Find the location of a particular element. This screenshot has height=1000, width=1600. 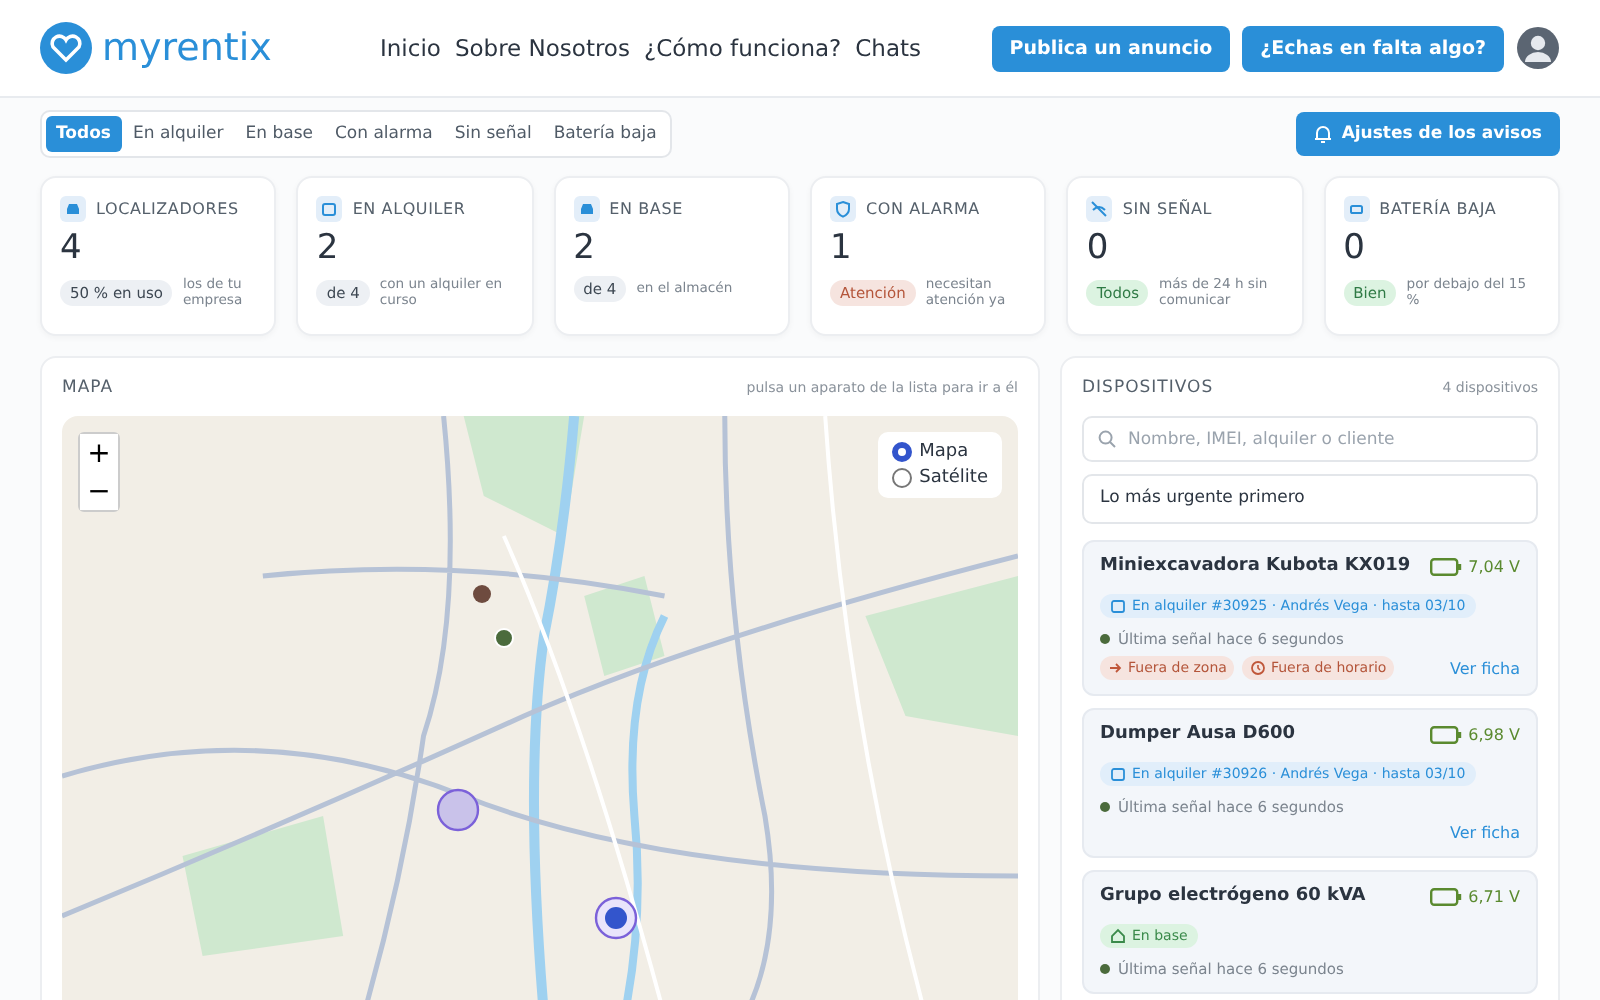

device-name: Dumper Ausa D600 is located at coordinates (1198, 734).